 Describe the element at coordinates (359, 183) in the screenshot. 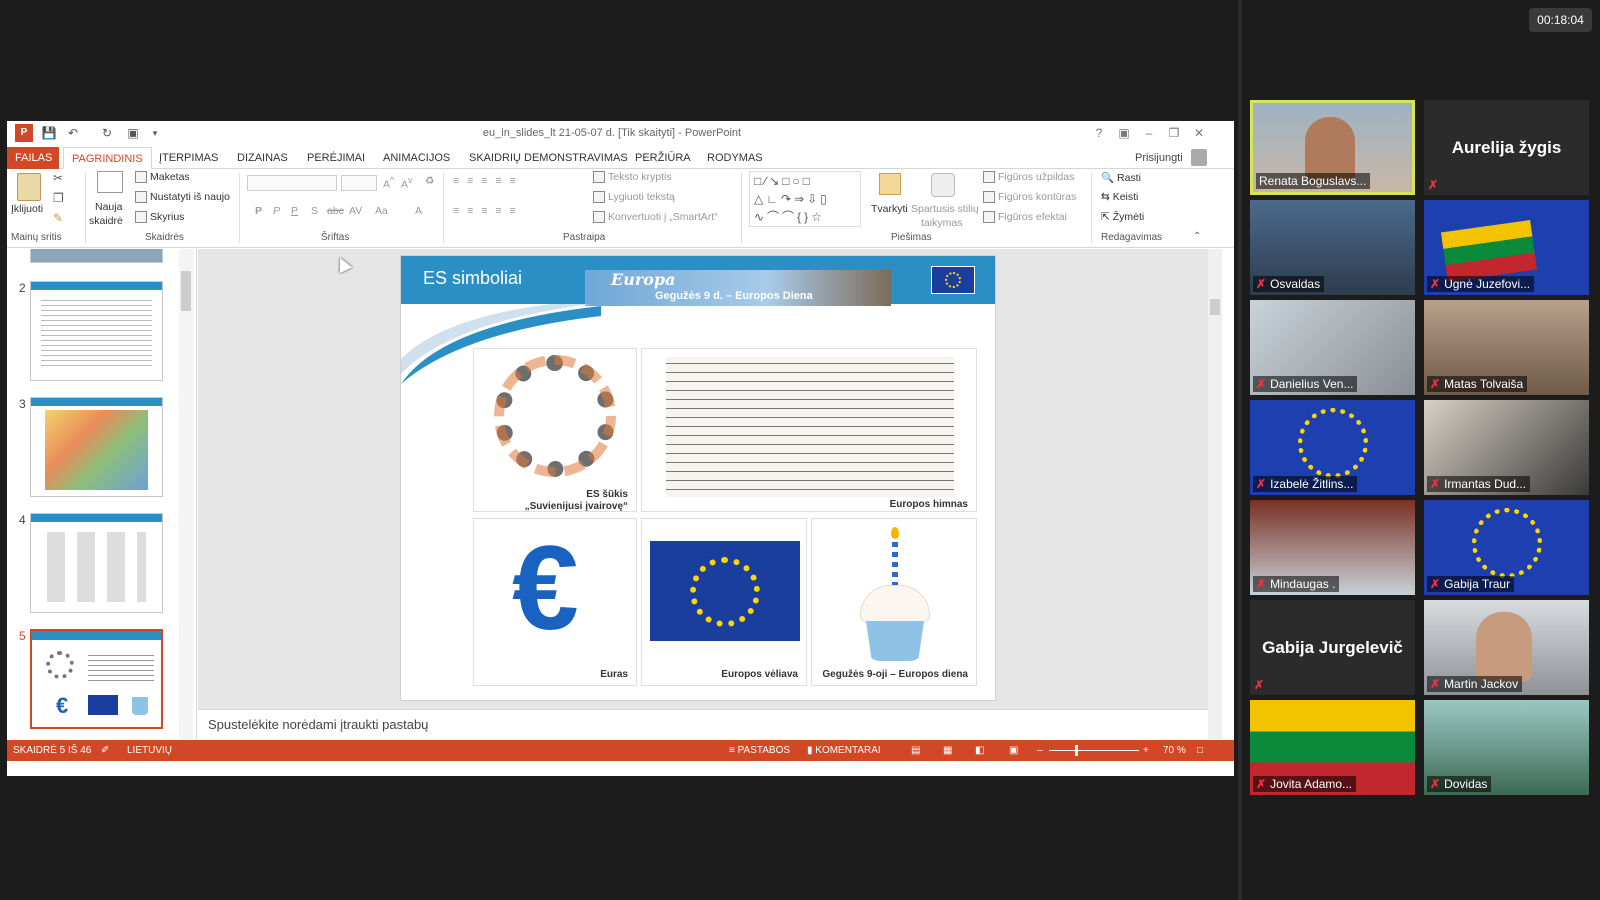

I see `font-size-dropdown` at that location.